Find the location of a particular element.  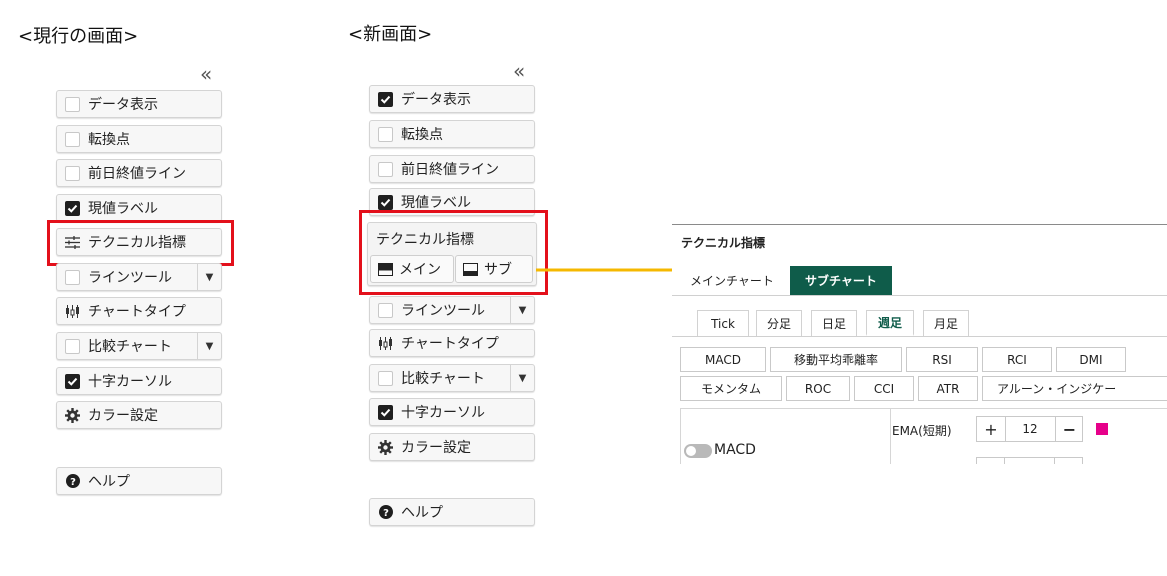

indicator-rci: RCI is located at coordinates (1017, 359).